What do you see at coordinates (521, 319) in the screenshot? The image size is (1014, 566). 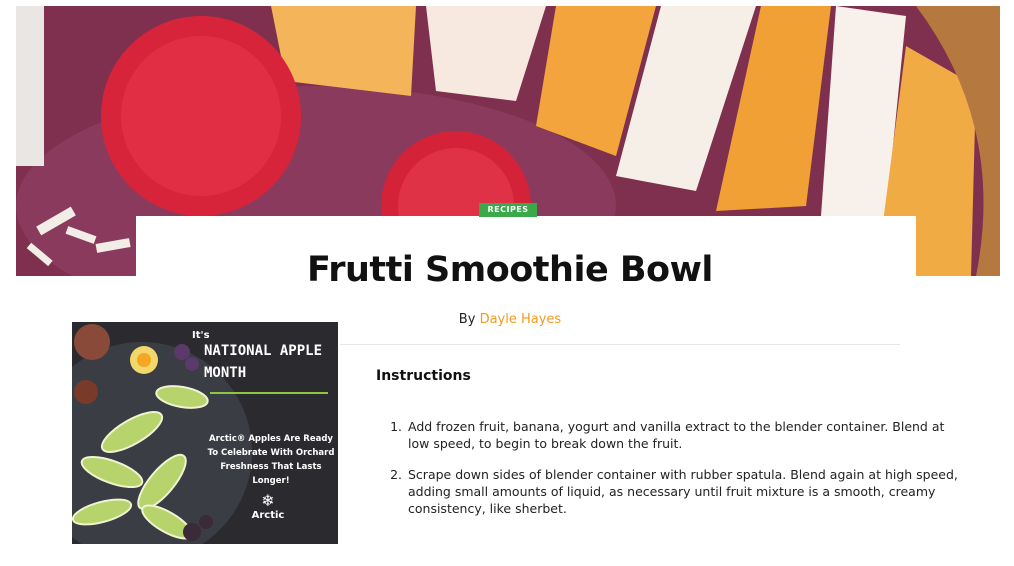 I see `author-link: Dayle Hayes` at bounding box center [521, 319].